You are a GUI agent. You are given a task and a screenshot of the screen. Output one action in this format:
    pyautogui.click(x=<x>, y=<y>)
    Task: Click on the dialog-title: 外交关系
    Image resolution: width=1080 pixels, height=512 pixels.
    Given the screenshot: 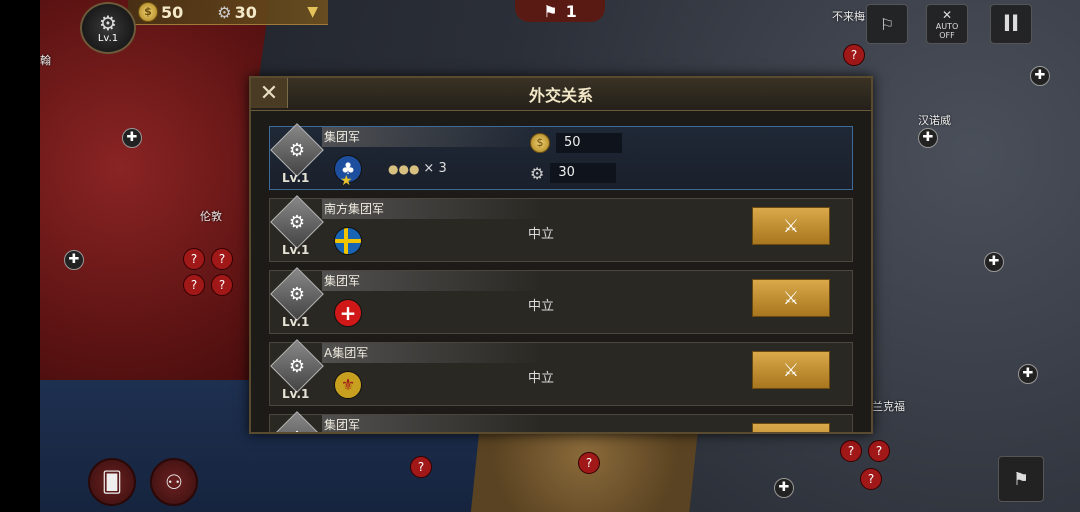 What is the action you would take?
    pyautogui.click(x=560, y=95)
    